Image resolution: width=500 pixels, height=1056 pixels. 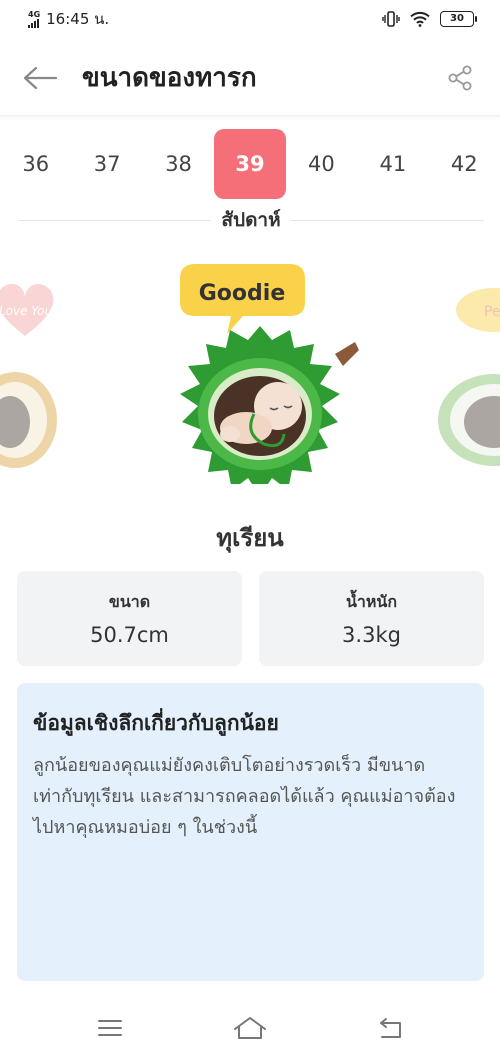 I want to click on back-button, so click(x=40, y=78).